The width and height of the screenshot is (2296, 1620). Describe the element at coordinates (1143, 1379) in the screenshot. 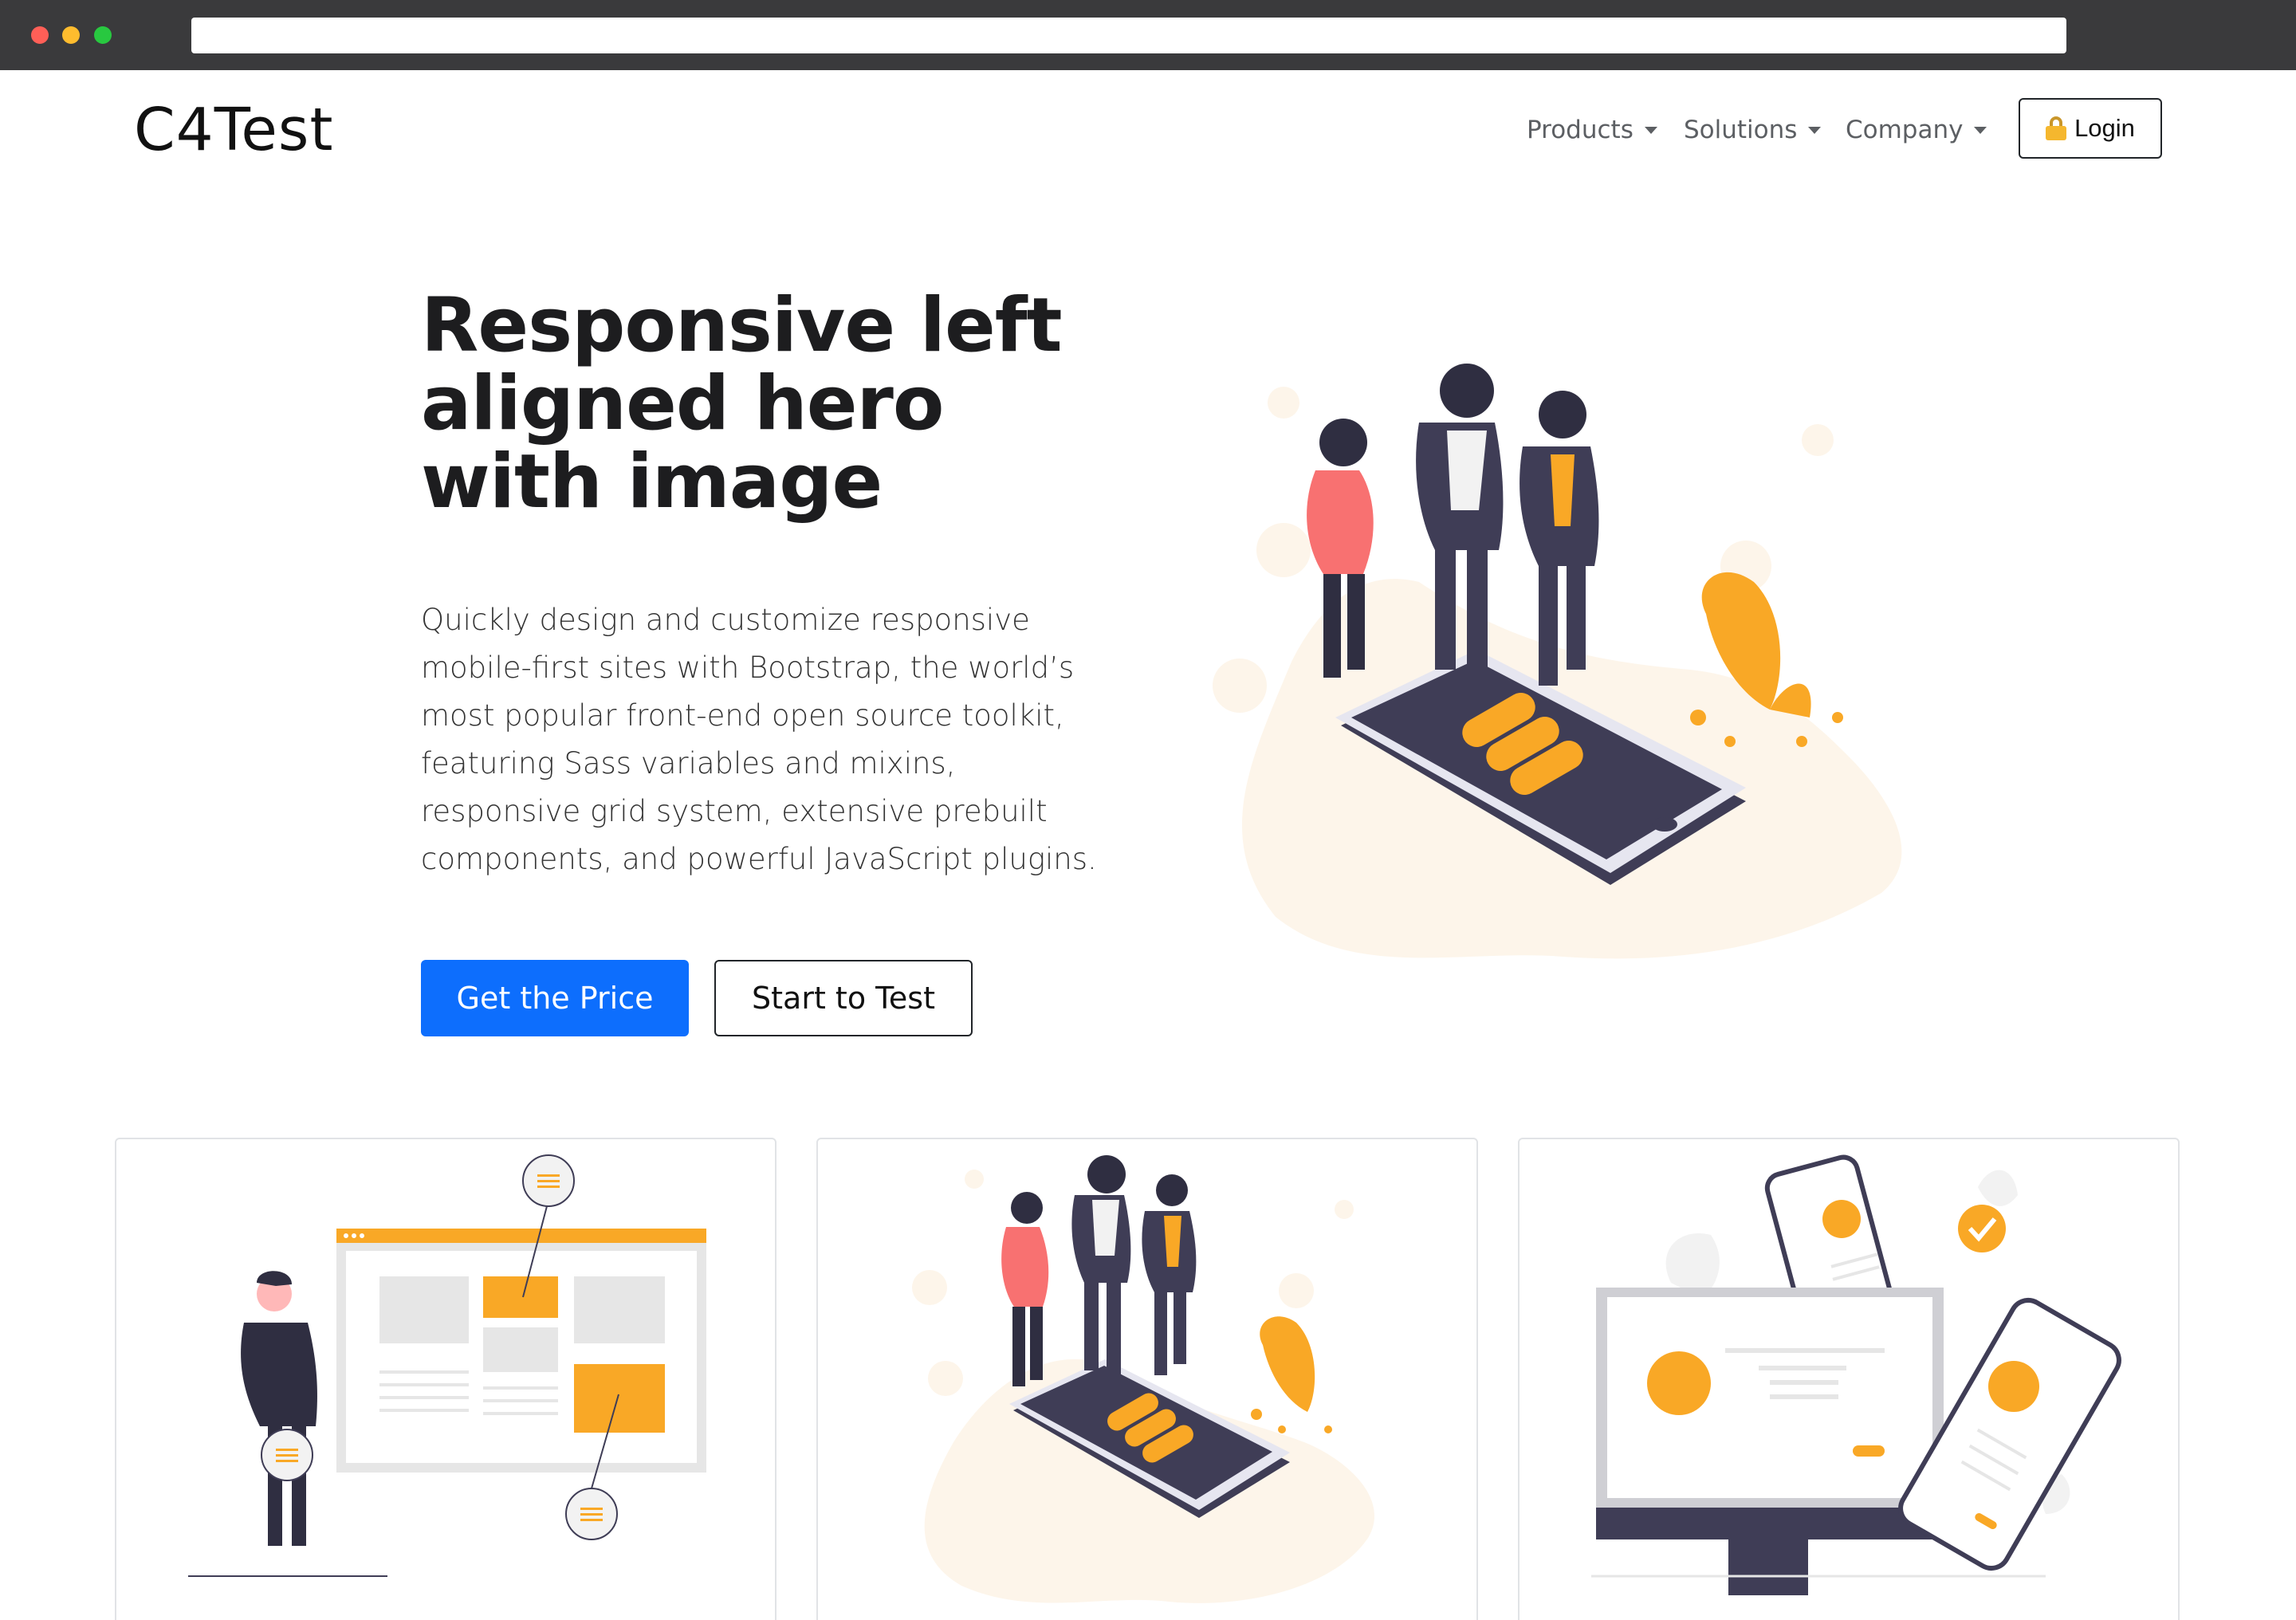

I see `team-phone-illustration` at that location.